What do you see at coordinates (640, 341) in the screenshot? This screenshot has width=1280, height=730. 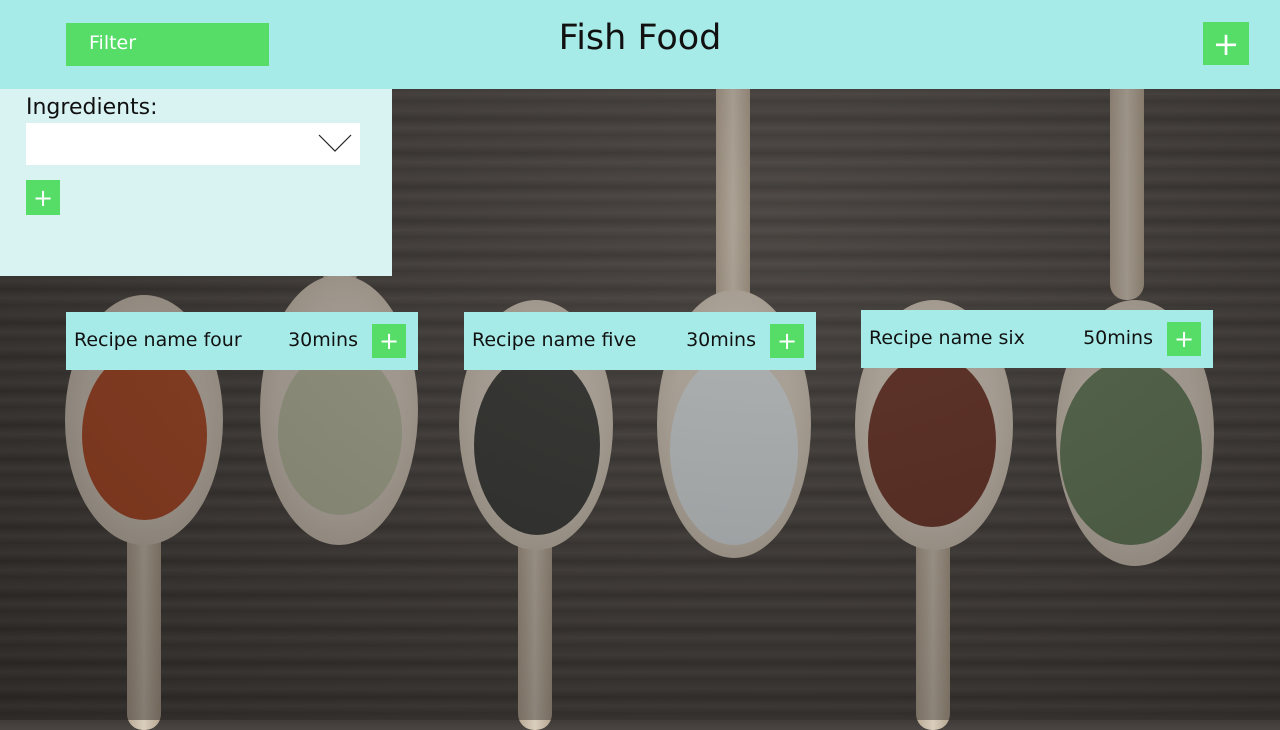 I see `recipe-card: Recipe name five 30mins +` at bounding box center [640, 341].